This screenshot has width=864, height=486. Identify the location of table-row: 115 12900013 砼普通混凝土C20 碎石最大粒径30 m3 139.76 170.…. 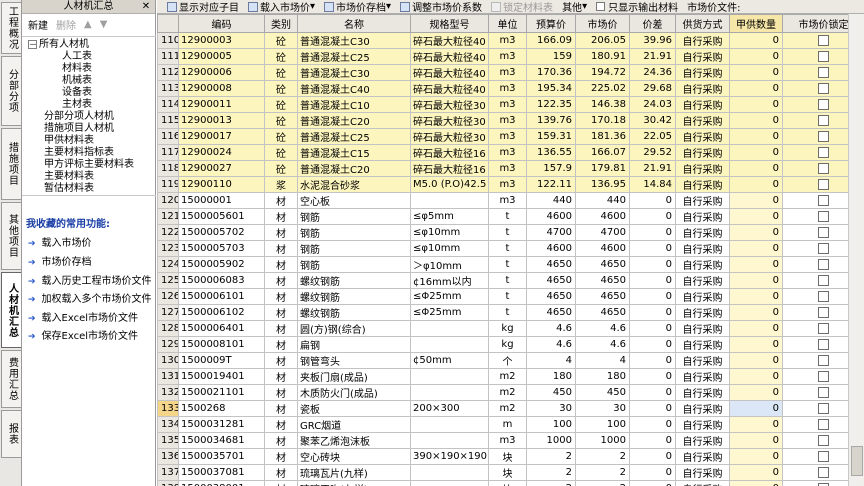
(510, 120).